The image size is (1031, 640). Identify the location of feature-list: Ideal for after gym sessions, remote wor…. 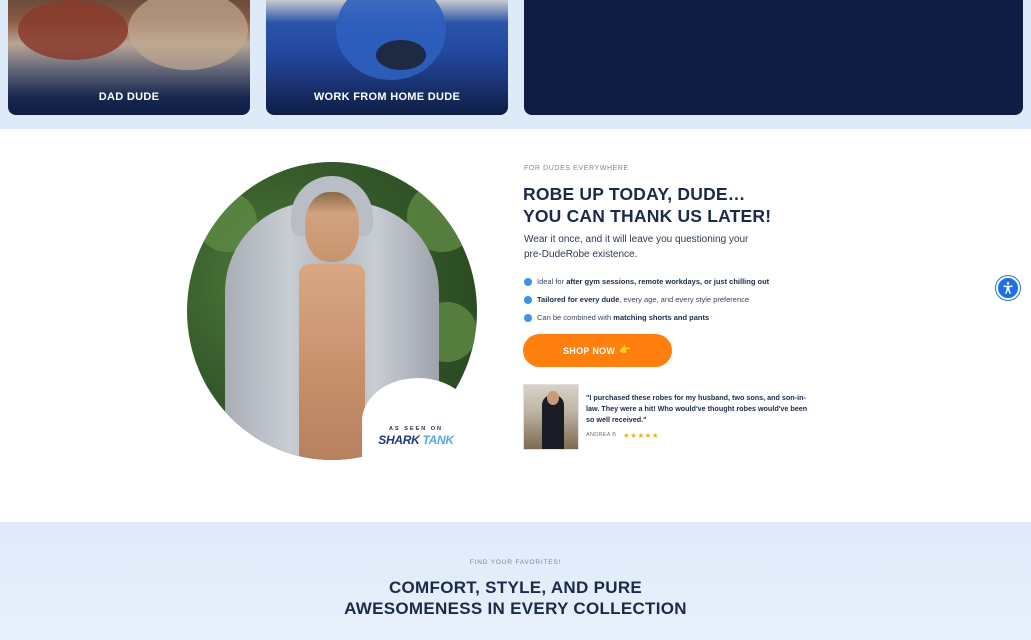
(646, 300).